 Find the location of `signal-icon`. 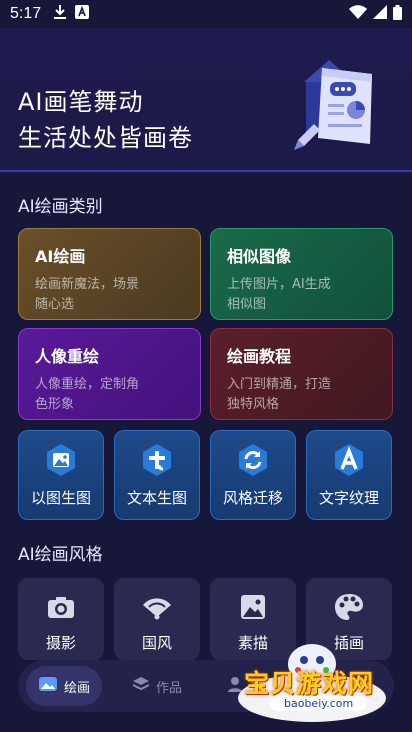

signal-icon is located at coordinates (380, 14).